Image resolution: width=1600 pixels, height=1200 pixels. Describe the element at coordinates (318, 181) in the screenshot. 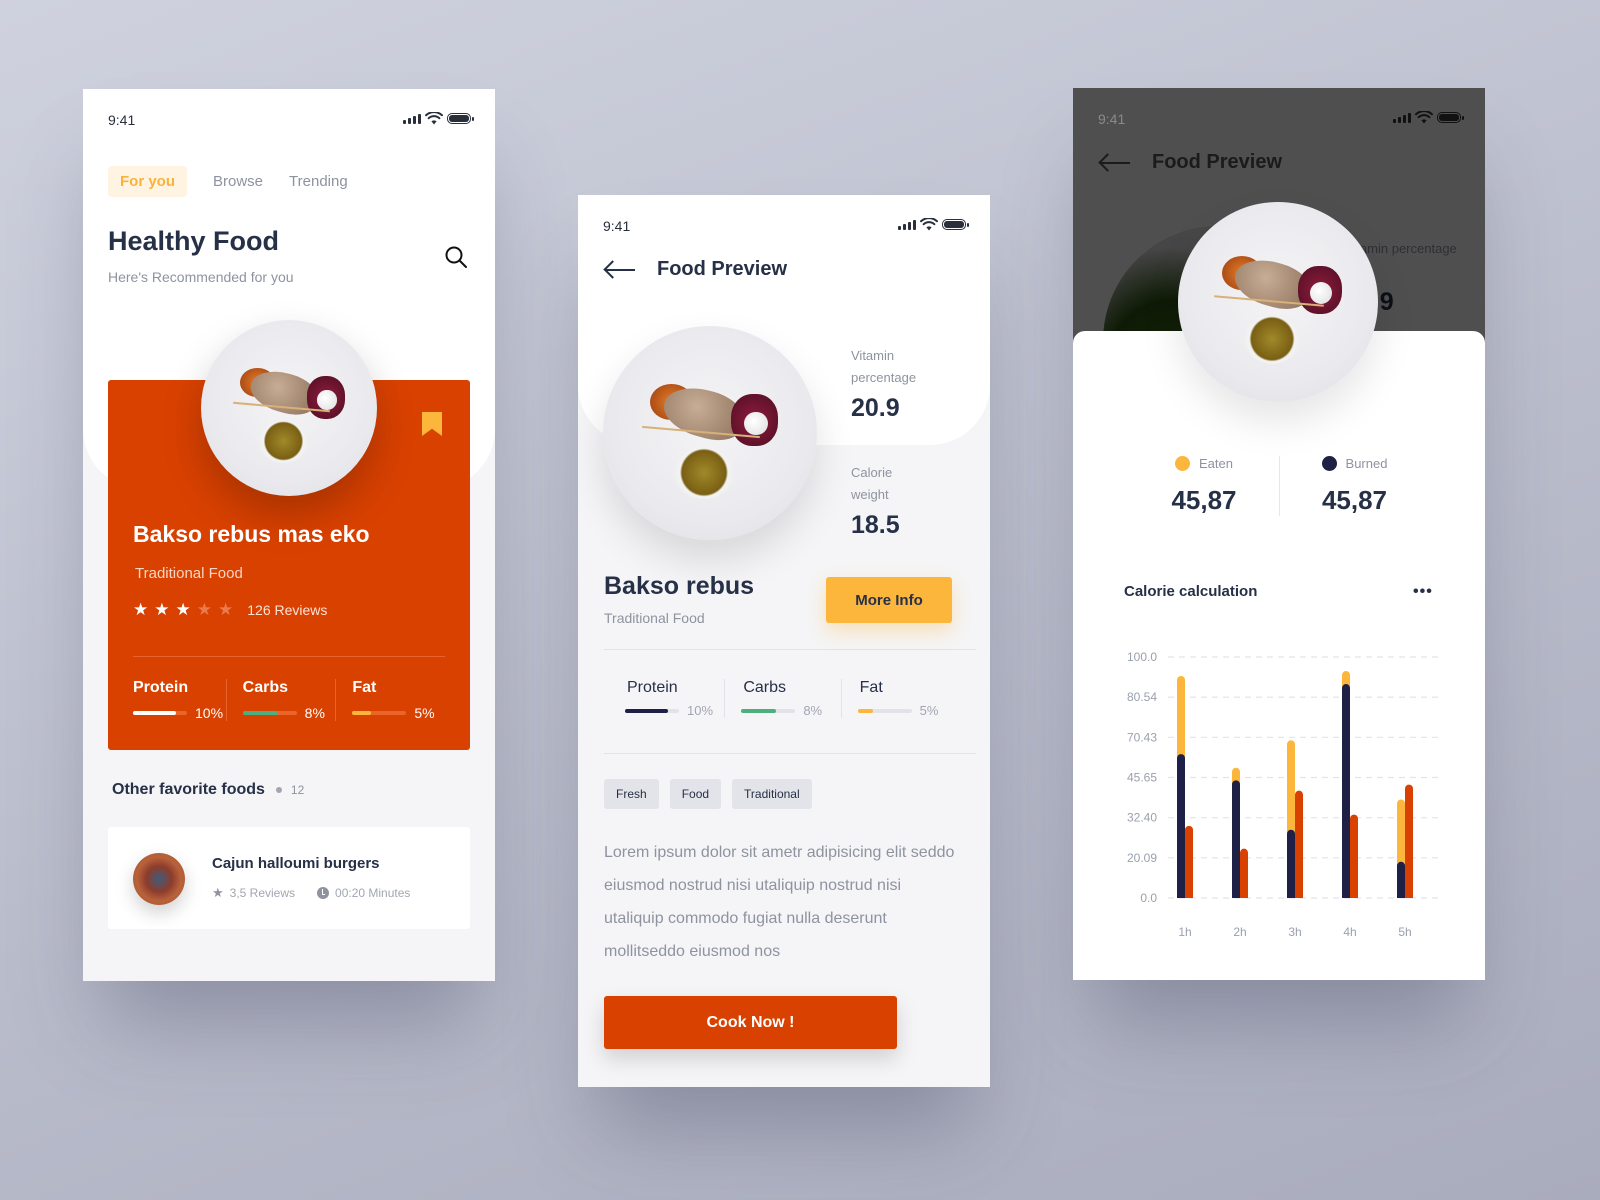

I see `tab-trending: Trending` at that location.